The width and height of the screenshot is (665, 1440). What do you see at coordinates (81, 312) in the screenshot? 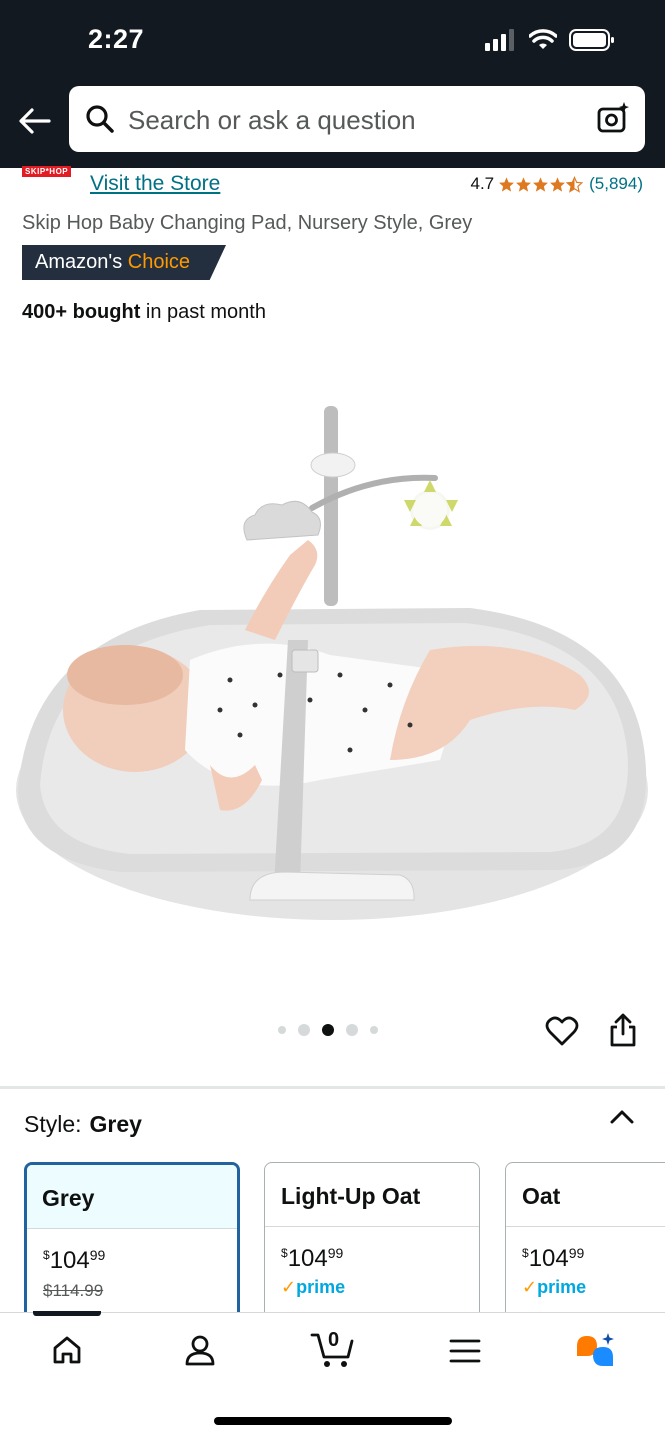
I see `bought-bold: 400+ bought` at bounding box center [81, 312].